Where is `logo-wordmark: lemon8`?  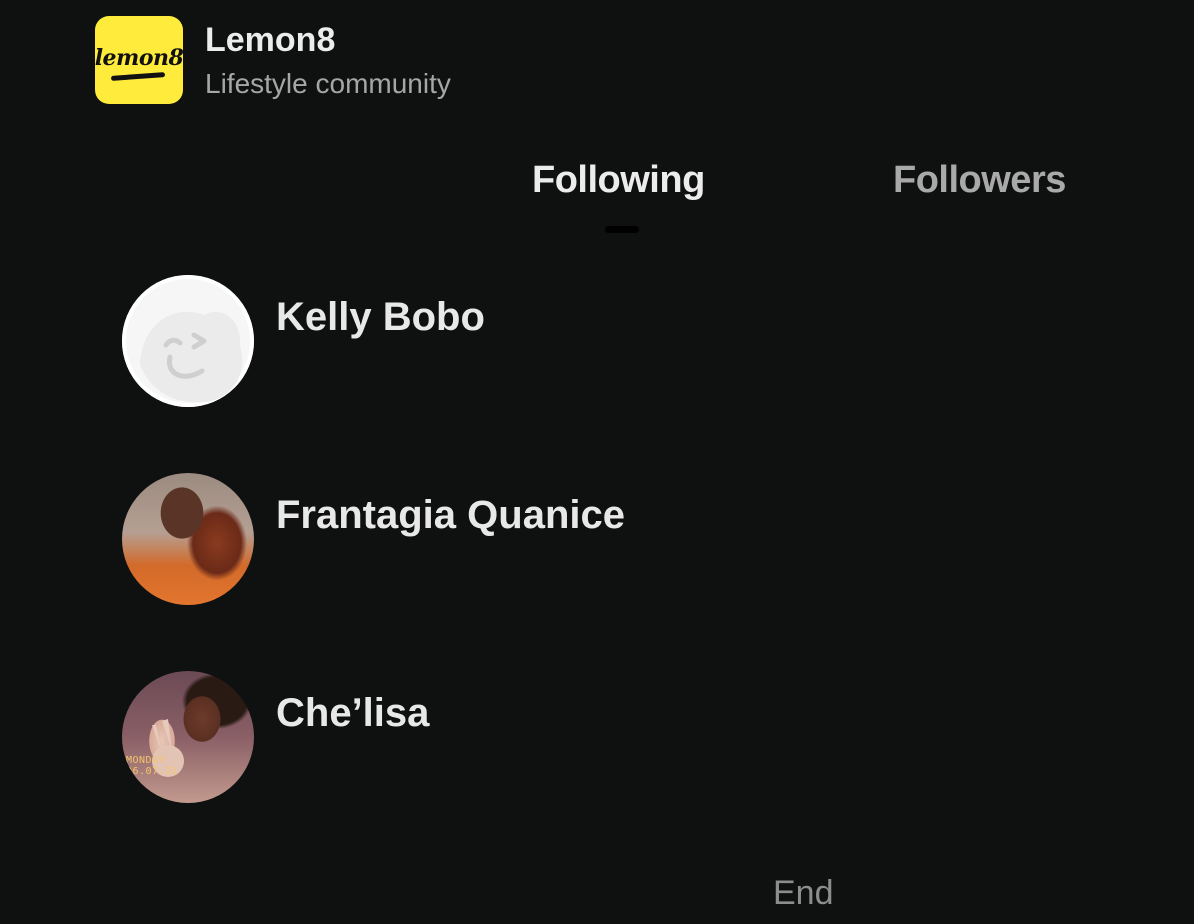
logo-wordmark: lemon8 is located at coordinates (139, 58).